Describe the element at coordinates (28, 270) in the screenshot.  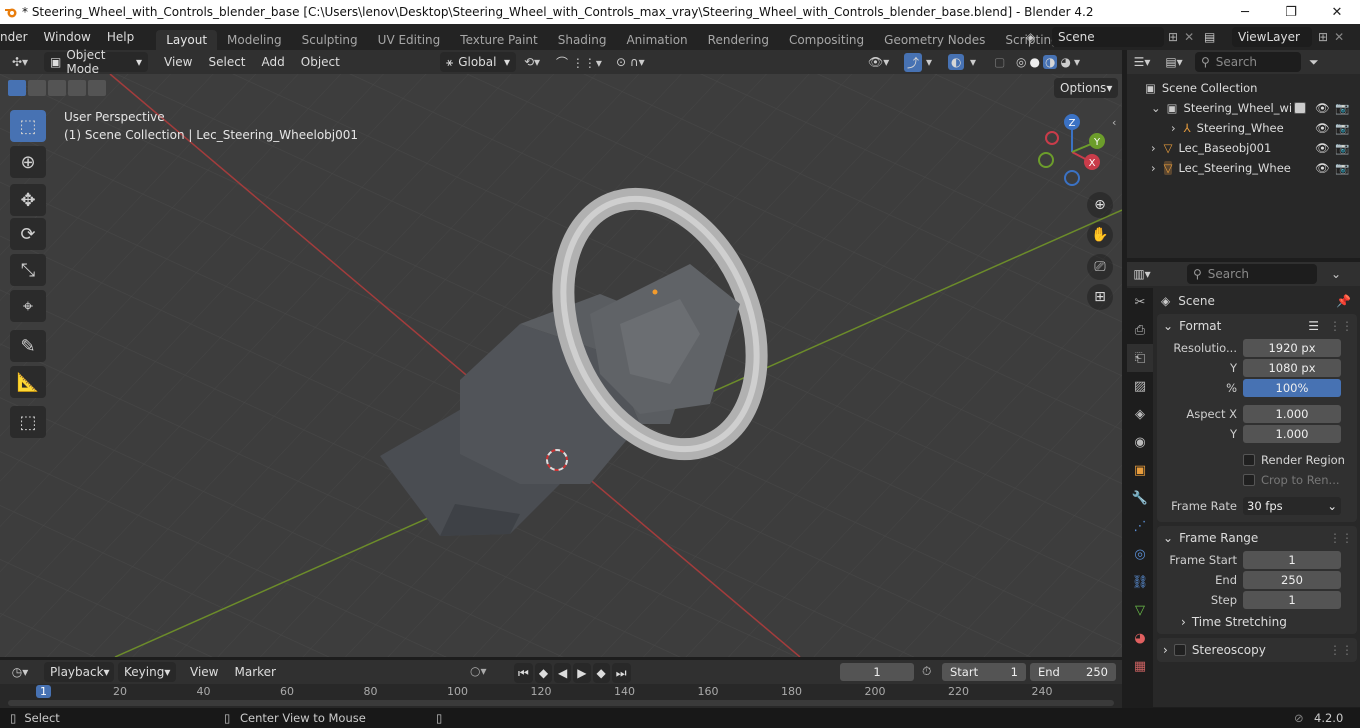
I see `scale-tool: ⤡` at that location.